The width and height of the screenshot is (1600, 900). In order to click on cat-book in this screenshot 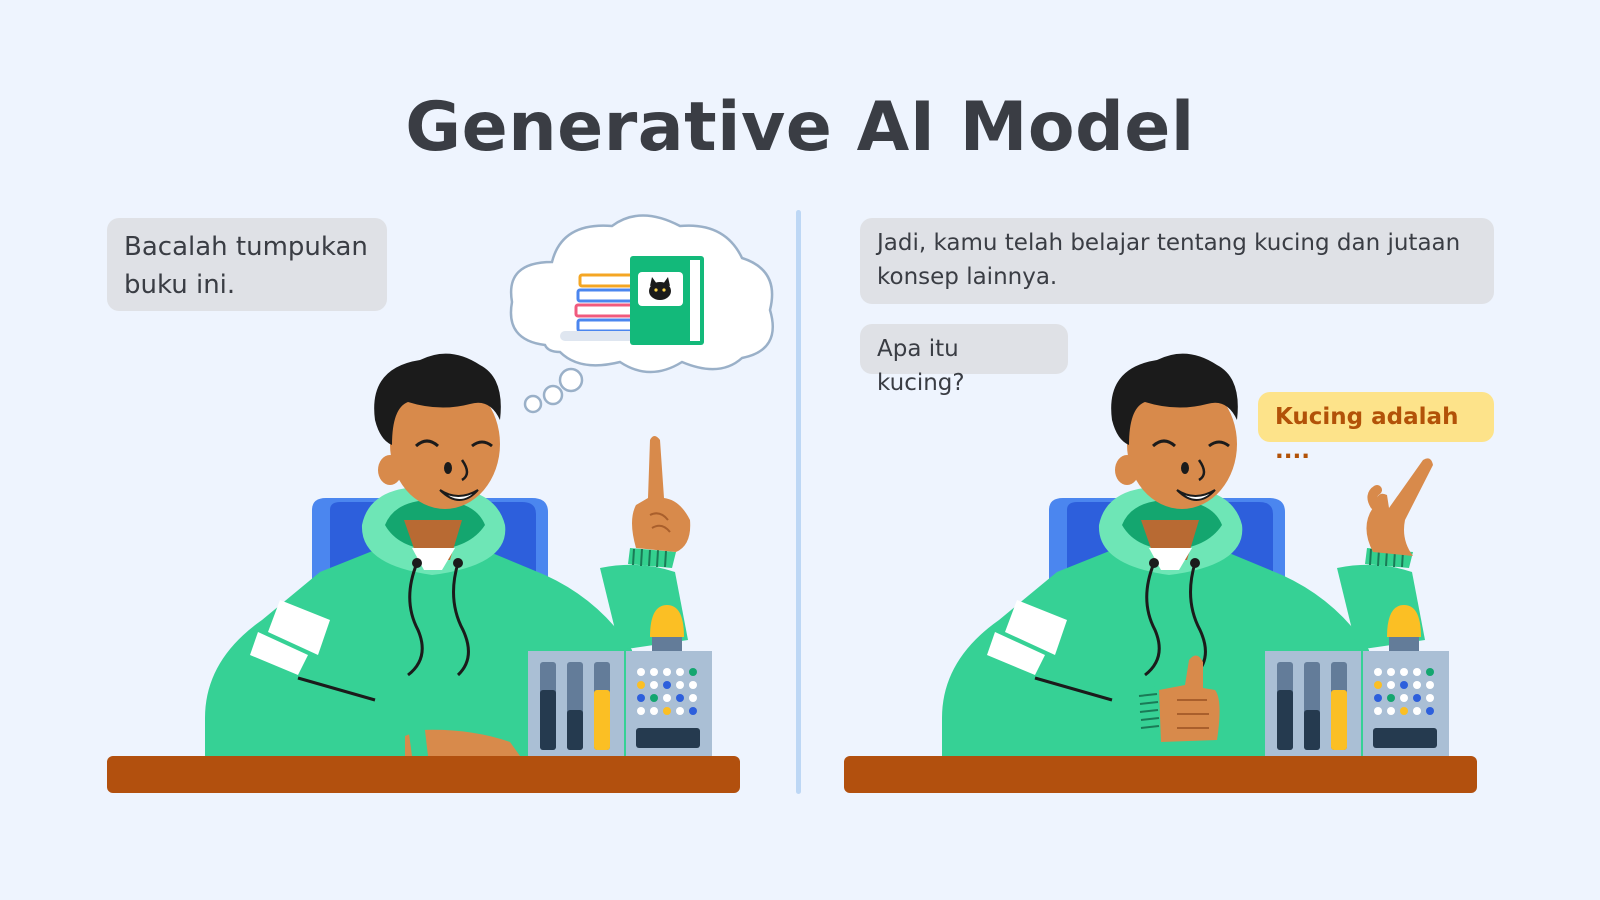, I will do `click(667, 300)`.